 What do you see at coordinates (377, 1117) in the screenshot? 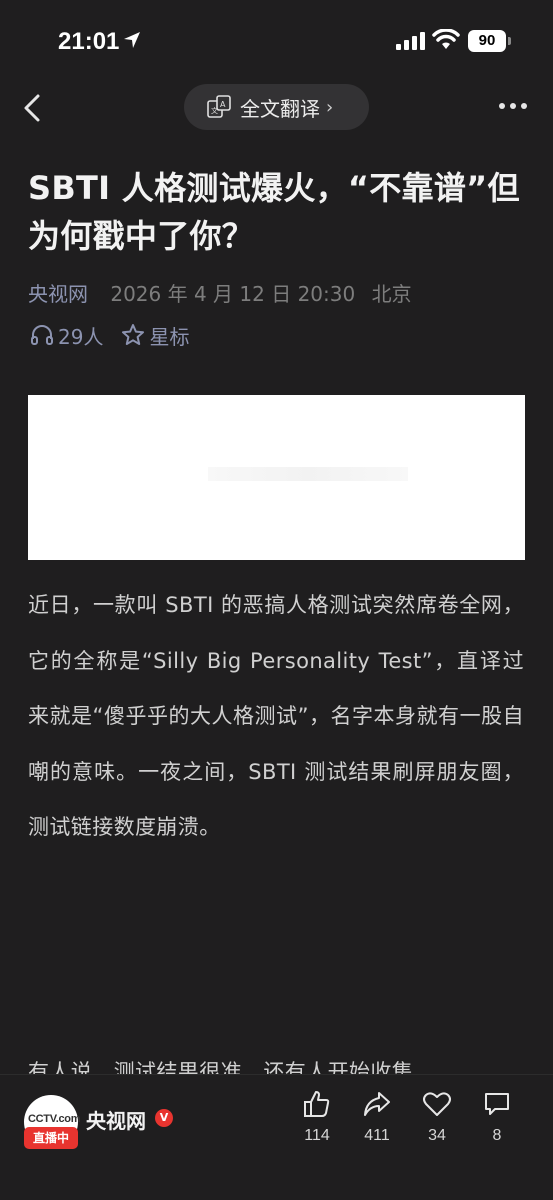
I see `share-button: 411` at bounding box center [377, 1117].